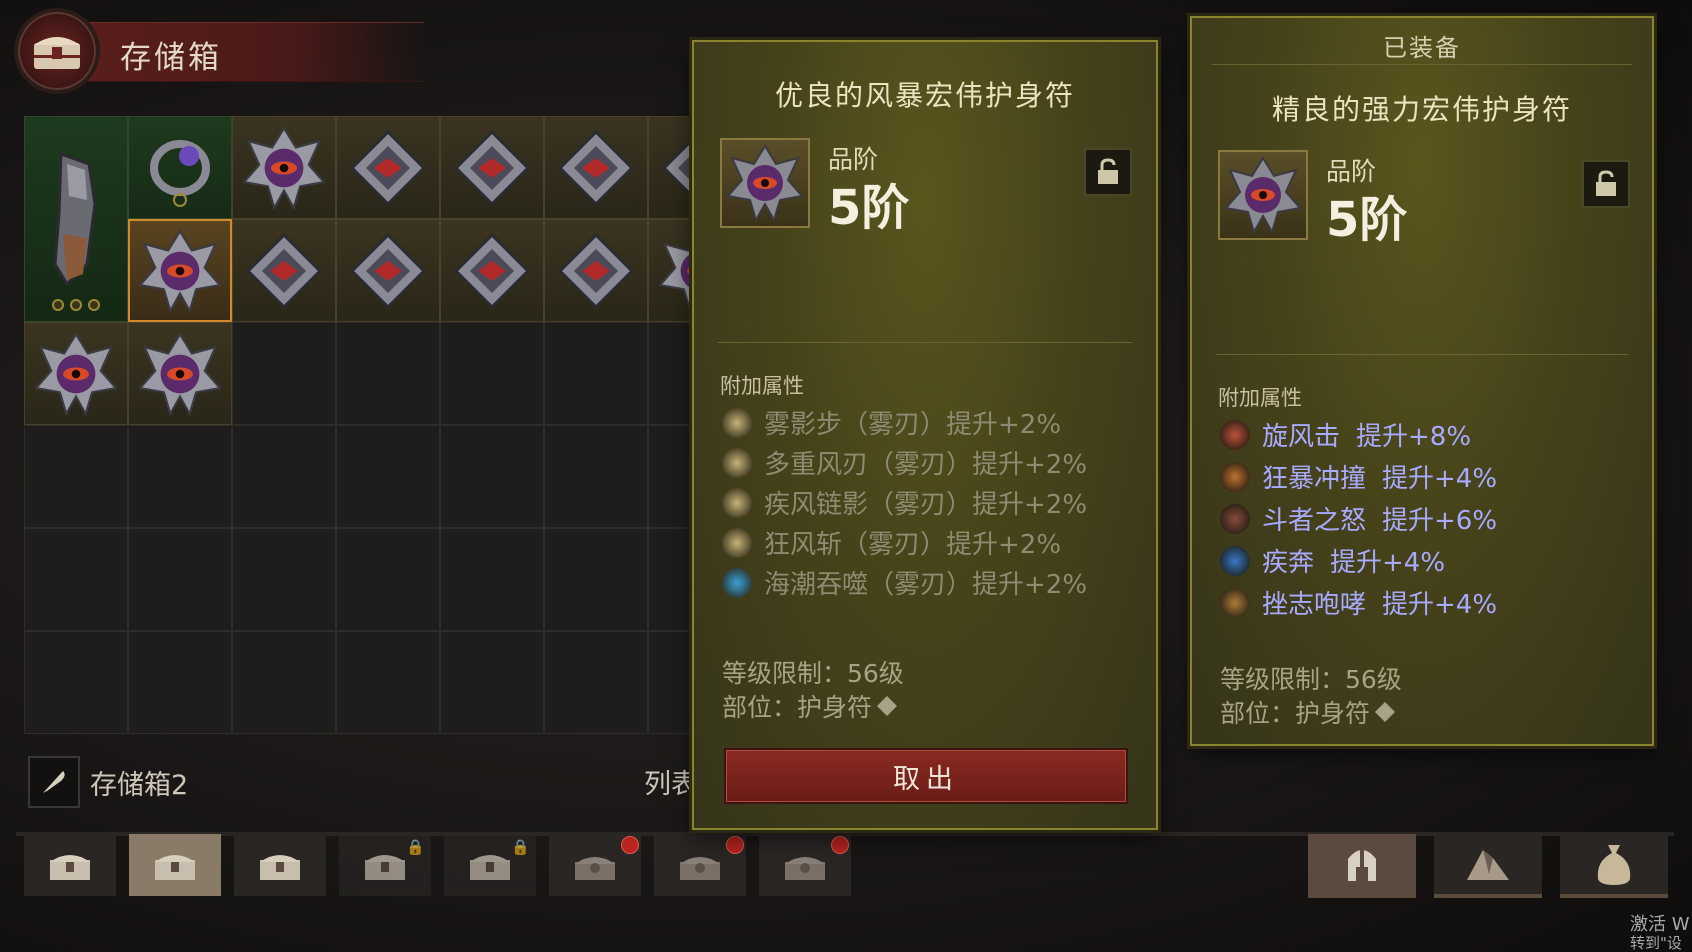  What do you see at coordinates (54, 782) in the screenshot?
I see `rename-stash-button` at bounding box center [54, 782].